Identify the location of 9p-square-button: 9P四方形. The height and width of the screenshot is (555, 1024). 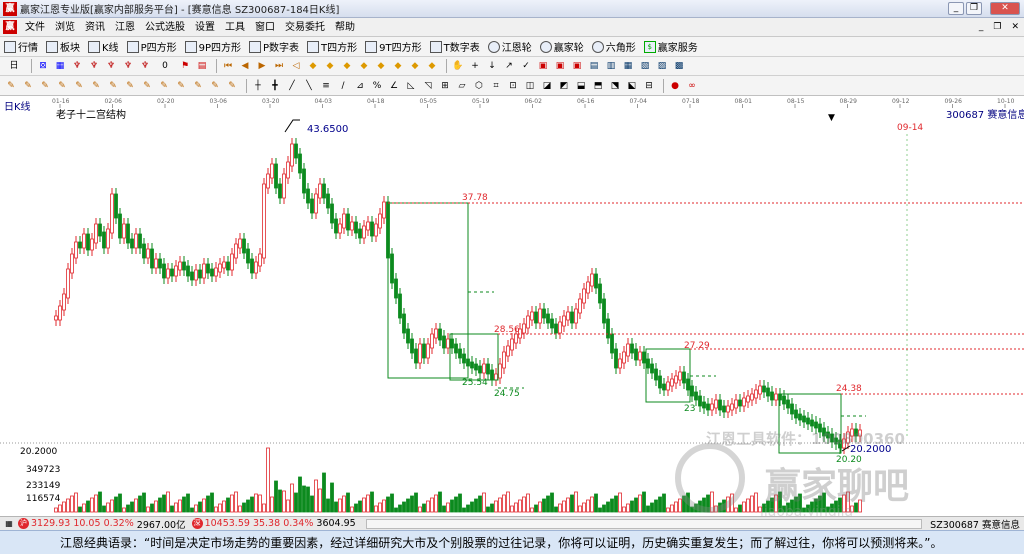
(213, 47).